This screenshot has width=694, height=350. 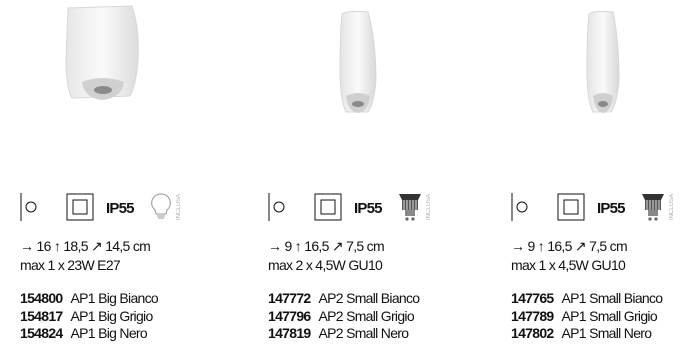 I want to click on list-item: 154800 AP1 Big Bianco, so click(x=89, y=299).